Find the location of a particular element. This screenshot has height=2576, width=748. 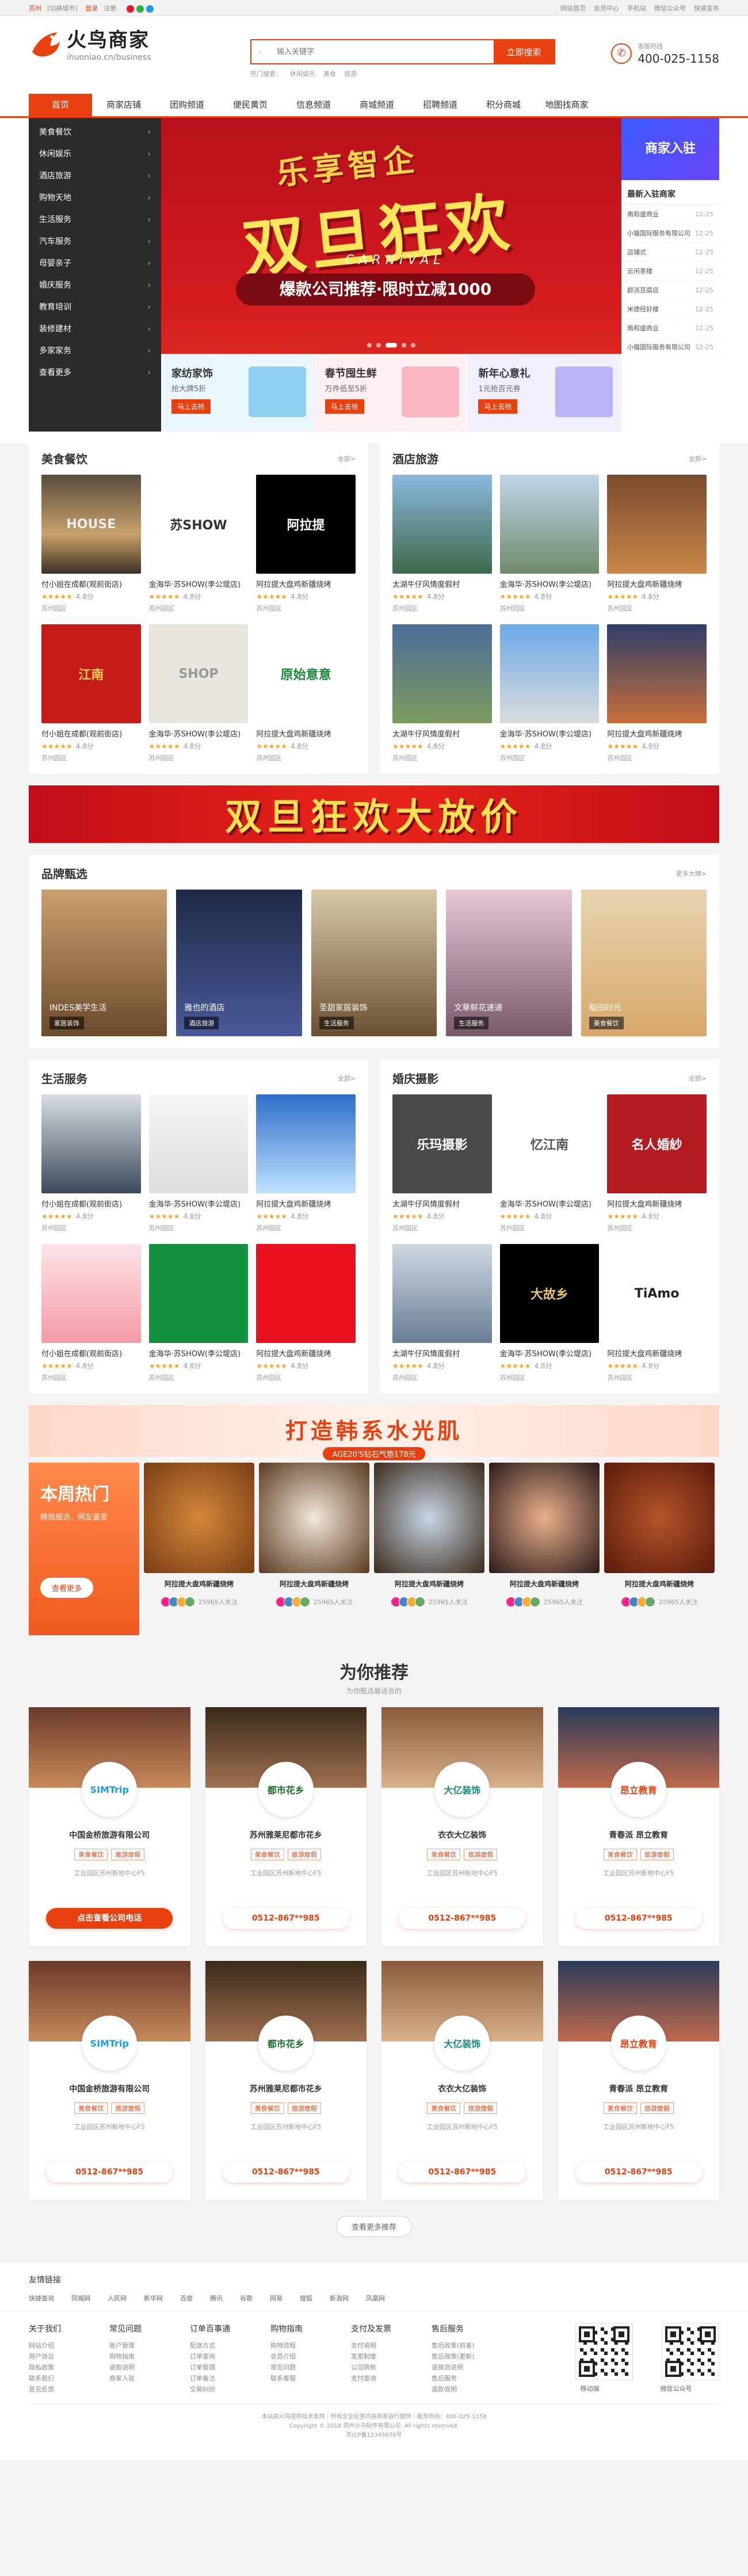

footer-link: 购物指南 is located at coordinates (149, 2356).